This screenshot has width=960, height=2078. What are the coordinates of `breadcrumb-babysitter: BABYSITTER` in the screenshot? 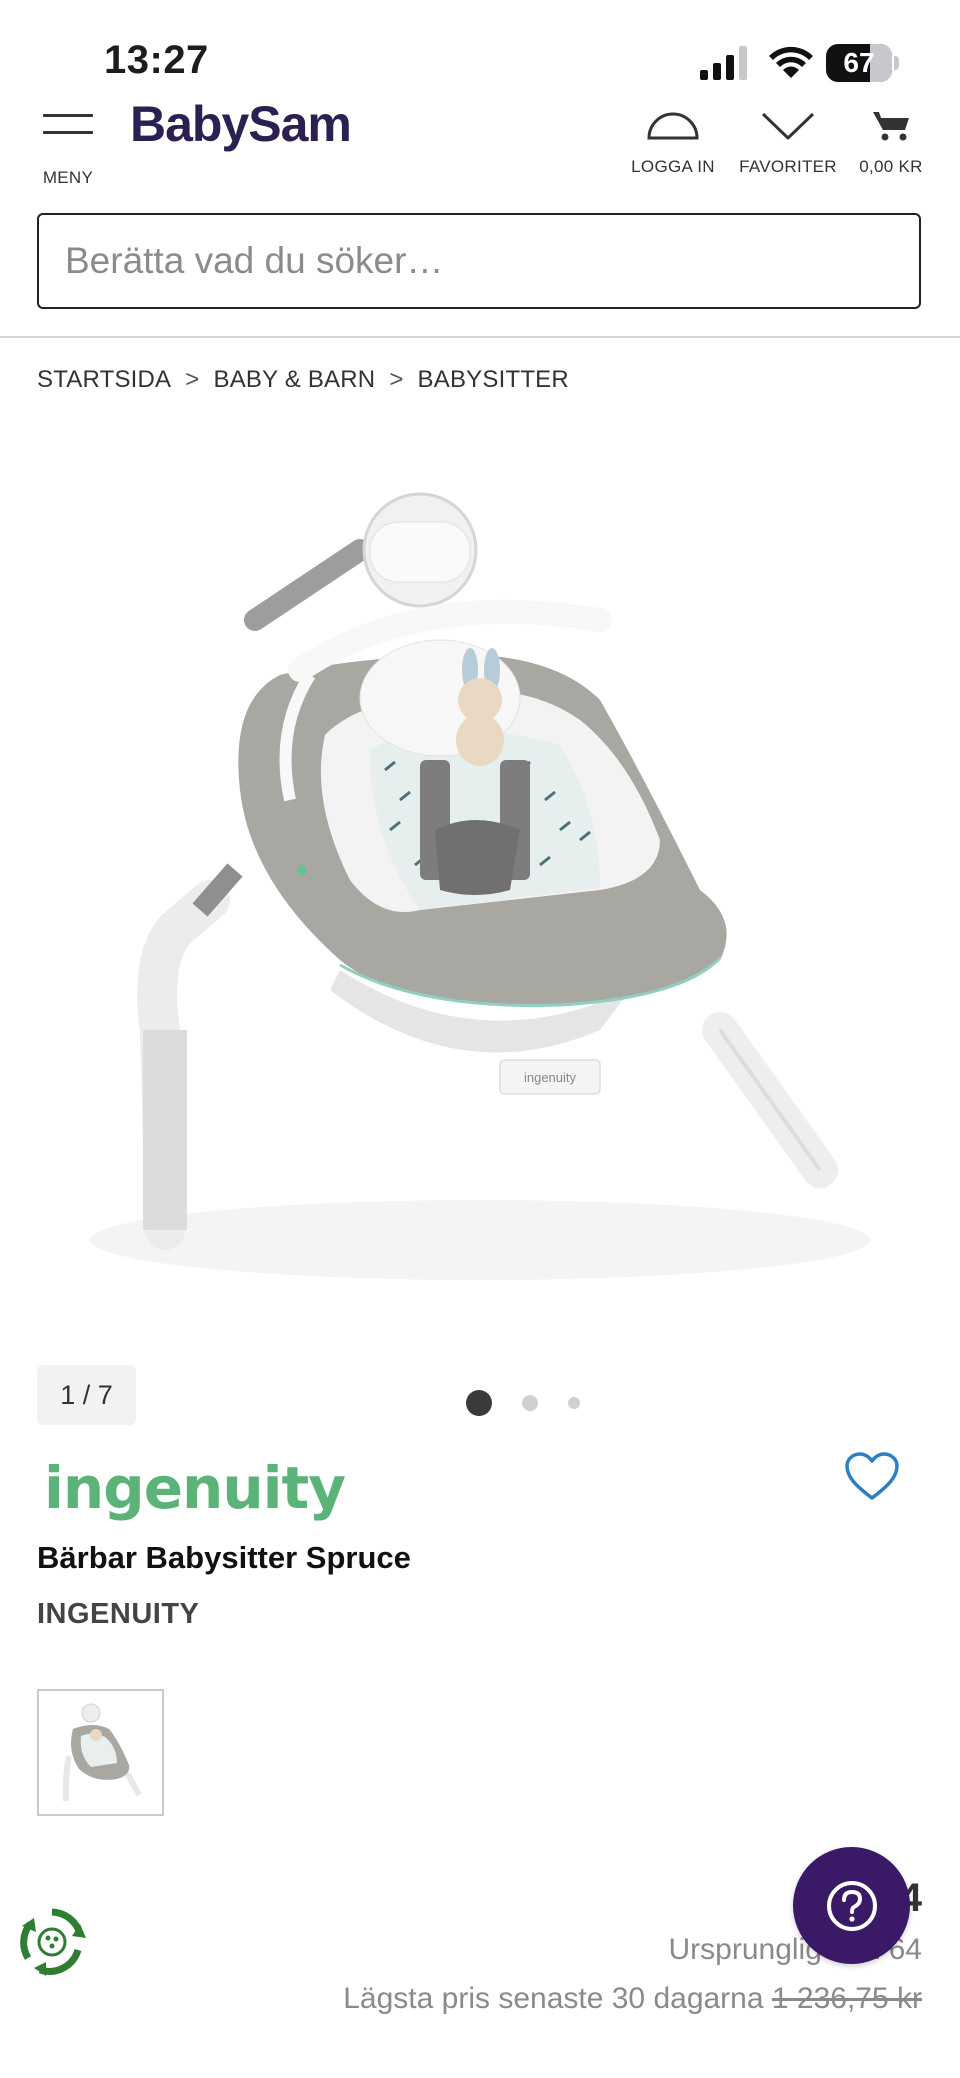 It's located at (493, 380).